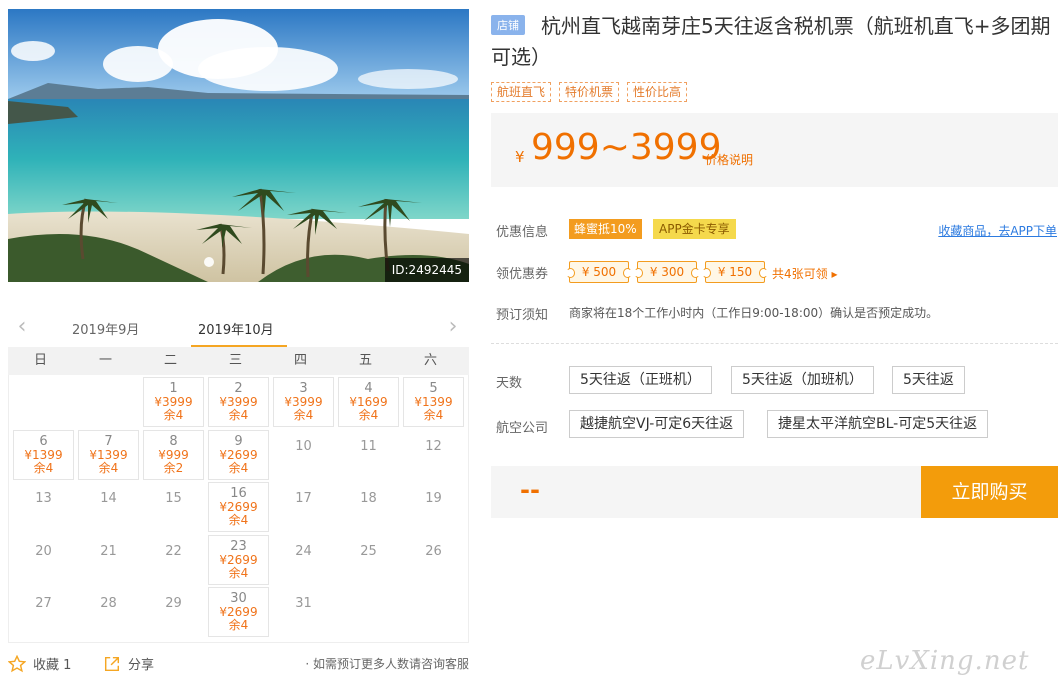  What do you see at coordinates (365, 360) in the screenshot?
I see `weekday-label: 五` at bounding box center [365, 360].